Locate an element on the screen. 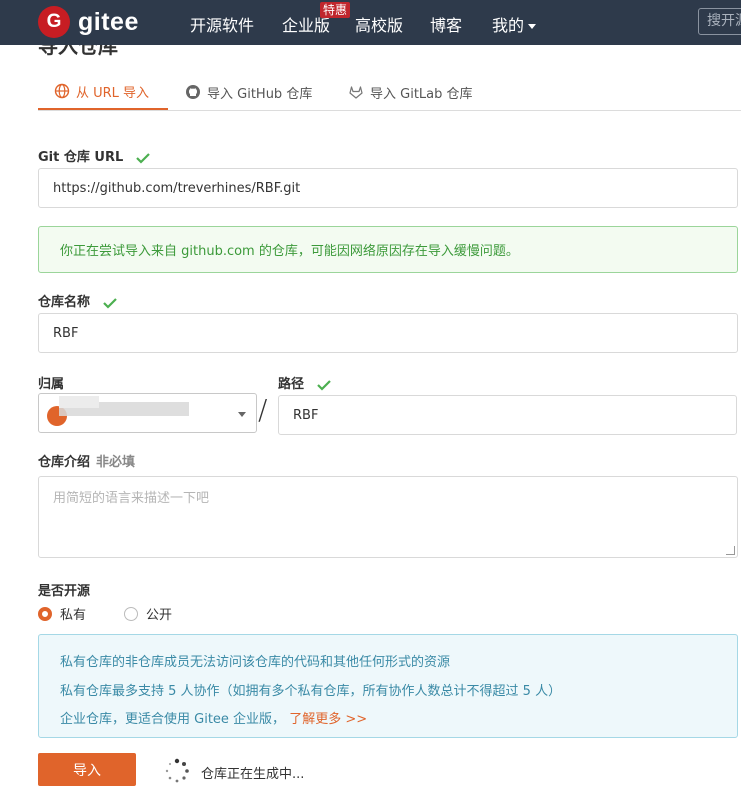 The image size is (741, 803). owner-name-redacted is located at coordinates (79, 402).